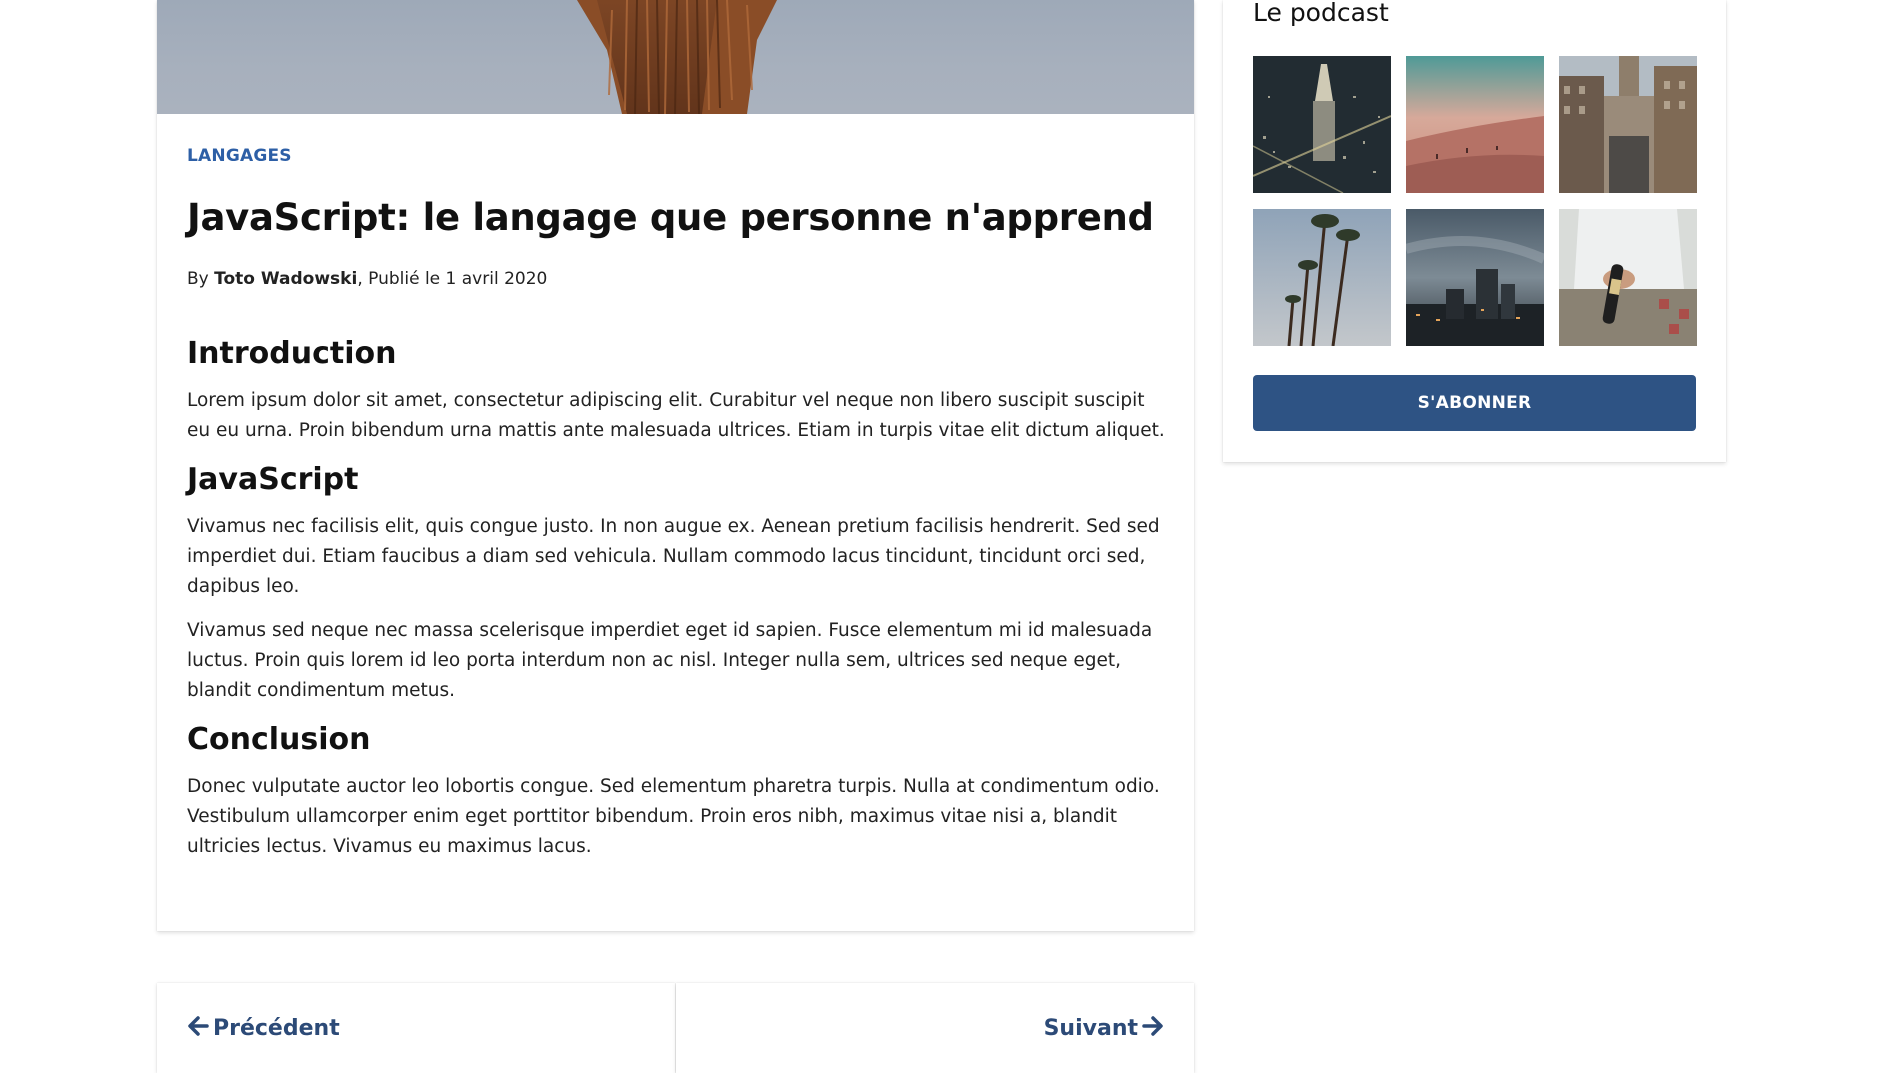  What do you see at coordinates (292, 353) in the screenshot?
I see `section-heading-introduction: Introduction` at bounding box center [292, 353].